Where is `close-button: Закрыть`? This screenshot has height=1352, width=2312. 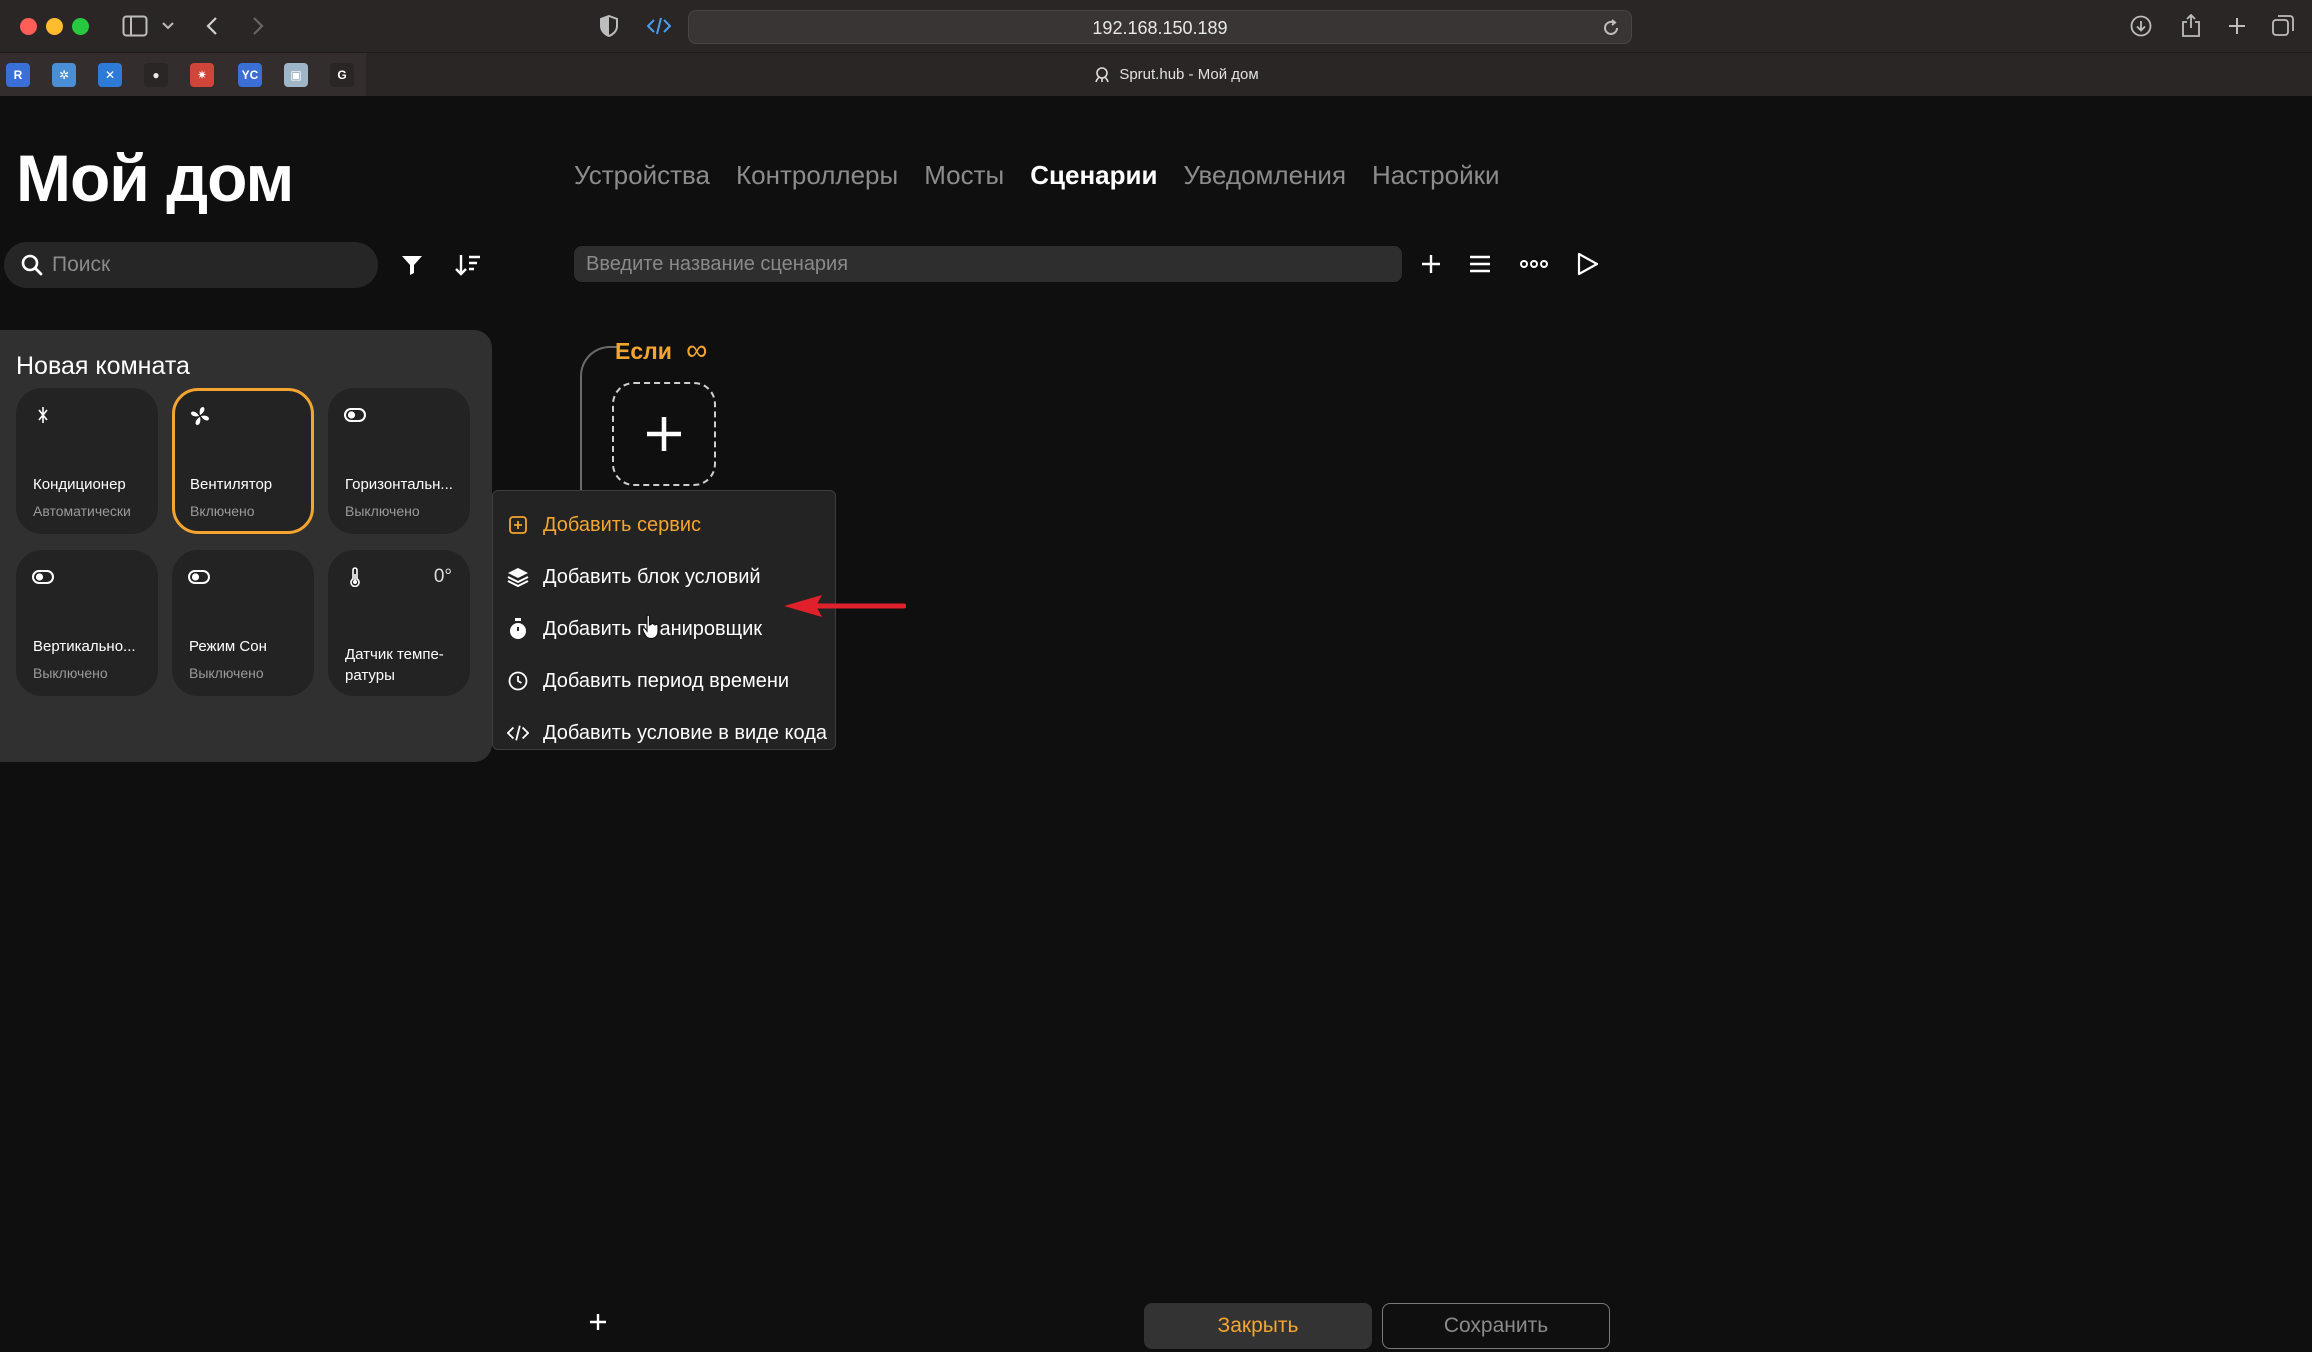
close-button: Закрыть is located at coordinates (1258, 1326).